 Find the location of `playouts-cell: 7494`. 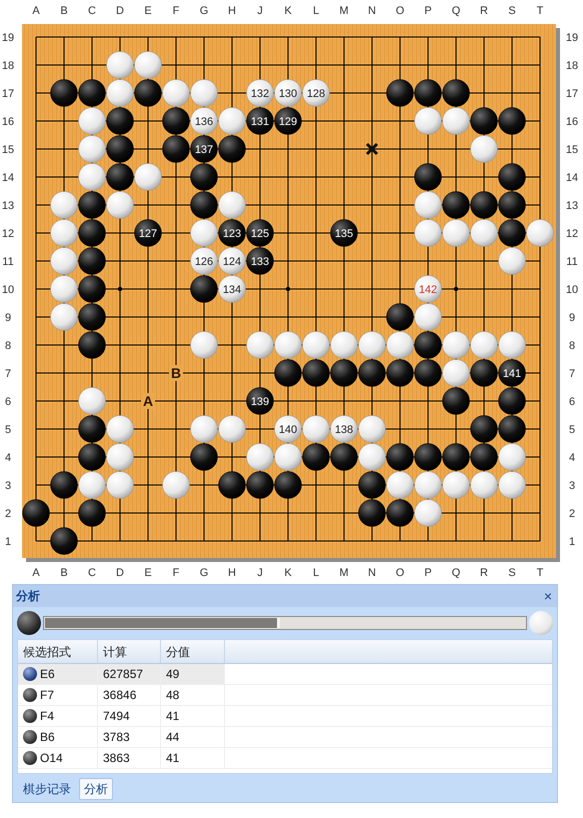

playouts-cell: 7494 is located at coordinates (129, 716).